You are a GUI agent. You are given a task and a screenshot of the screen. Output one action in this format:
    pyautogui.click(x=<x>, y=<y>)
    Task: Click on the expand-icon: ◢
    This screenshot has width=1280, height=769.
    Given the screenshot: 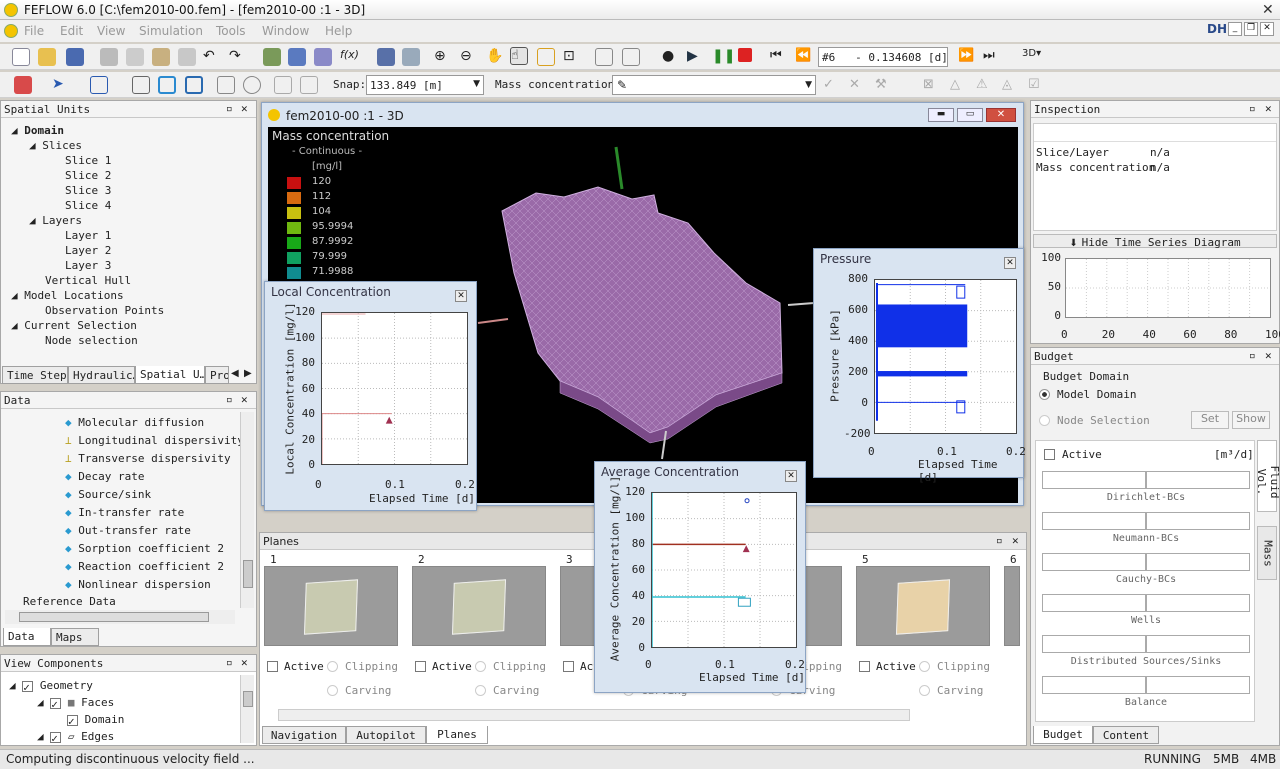 What is the action you would take?
    pyautogui.click(x=14, y=130)
    